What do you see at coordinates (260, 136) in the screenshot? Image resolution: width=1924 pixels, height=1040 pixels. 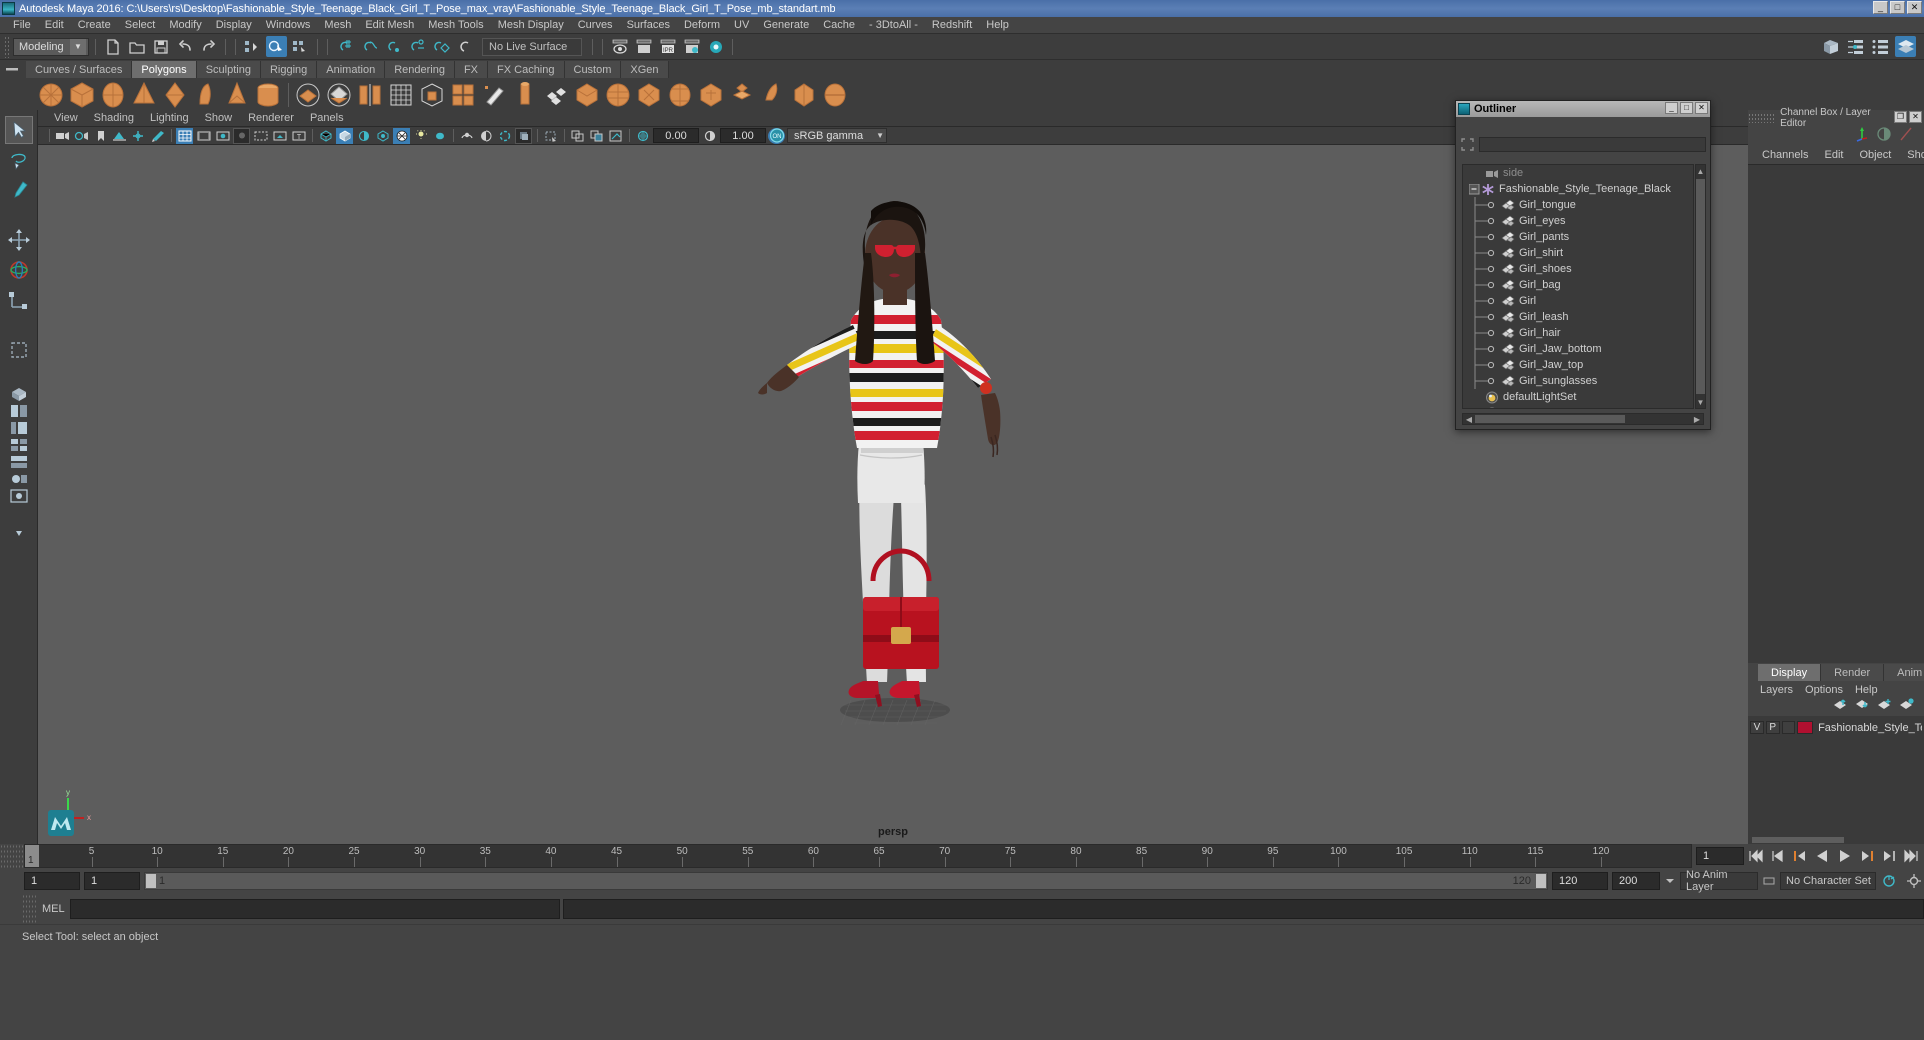 I see `film-origin-icon` at bounding box center [260, 136].